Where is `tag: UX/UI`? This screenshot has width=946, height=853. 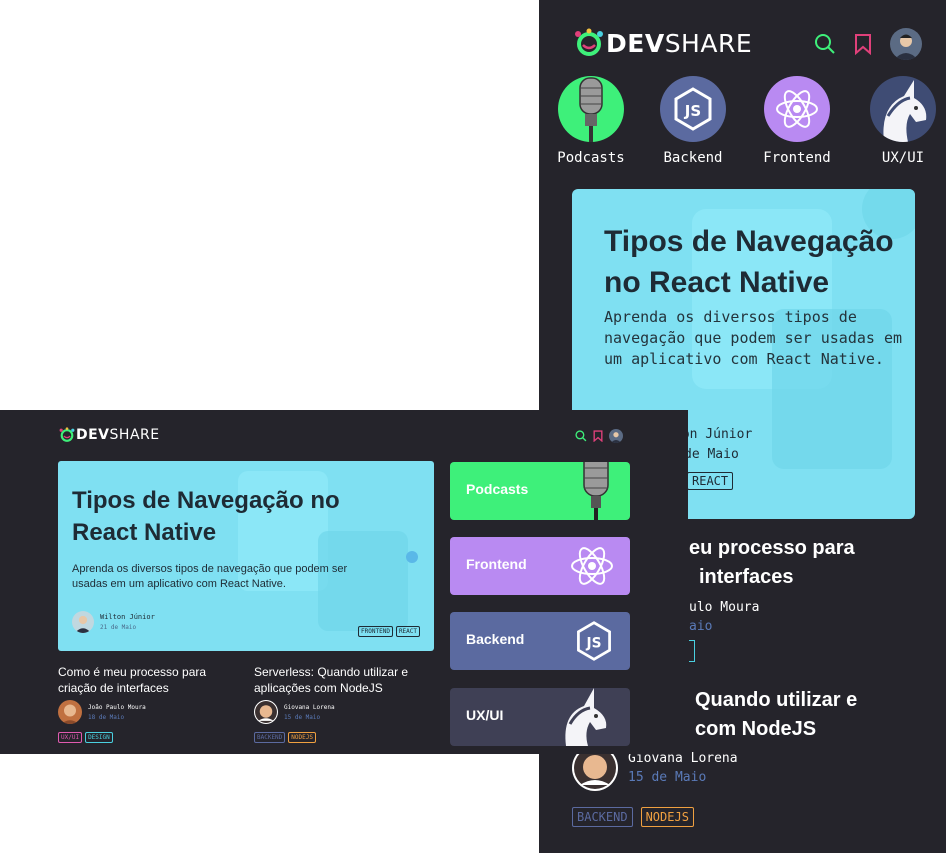 tag: UX/UI is located at coordinates (70, 738).